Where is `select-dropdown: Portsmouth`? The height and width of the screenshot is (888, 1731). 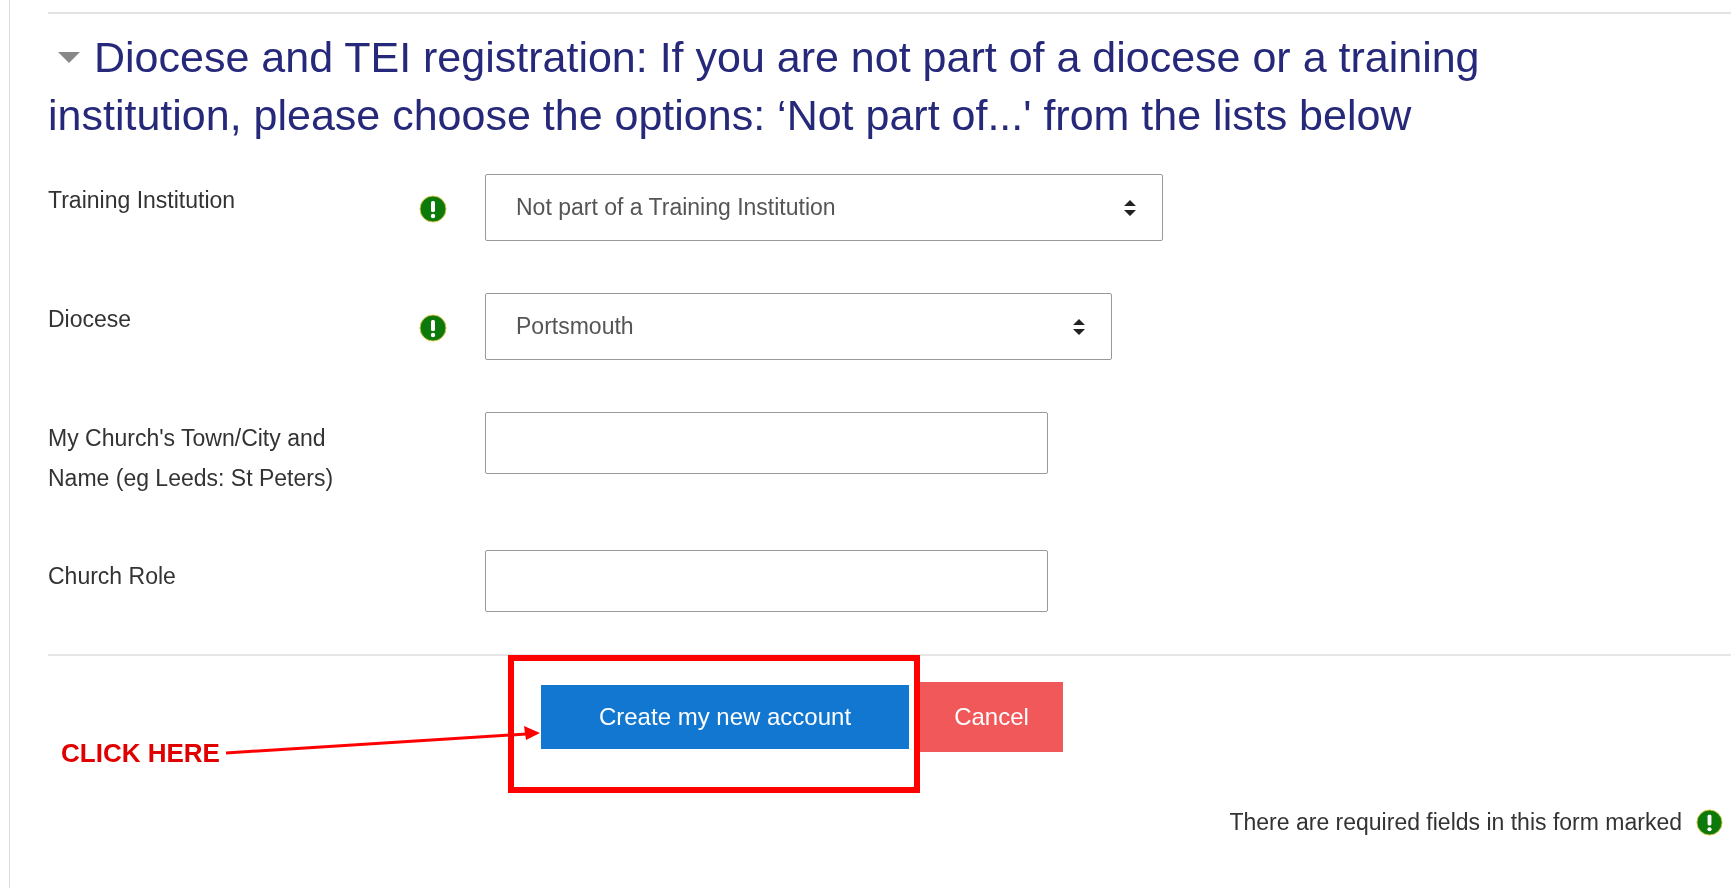
select-dropdown: Portsmouth is located at coordinates (798, 326).